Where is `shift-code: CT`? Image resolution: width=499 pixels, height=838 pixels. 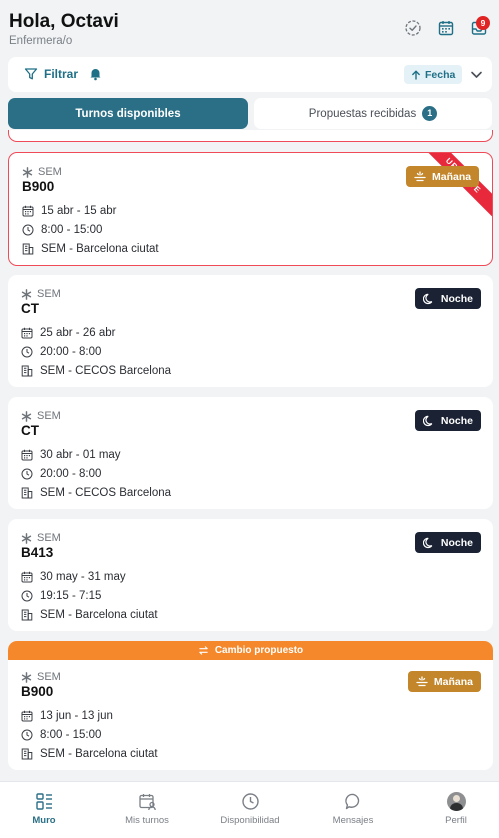 shift-code: CT is located at coordinates (30, 308).